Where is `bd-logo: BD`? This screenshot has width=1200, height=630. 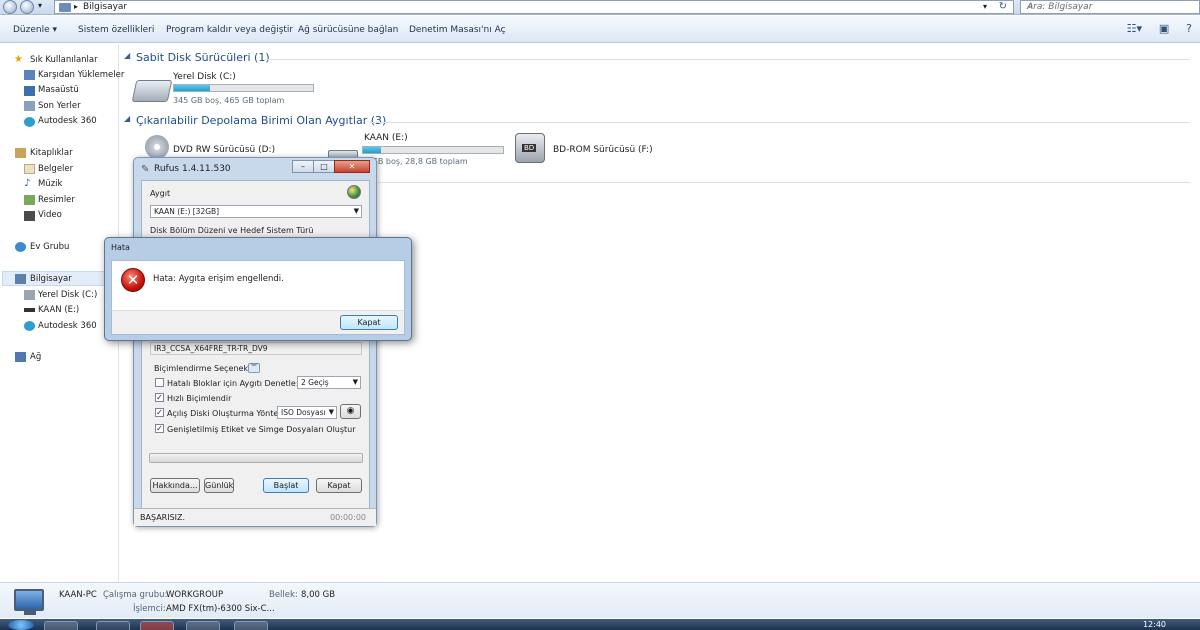 bd-logo: BD is located at coordinates (529, 148).